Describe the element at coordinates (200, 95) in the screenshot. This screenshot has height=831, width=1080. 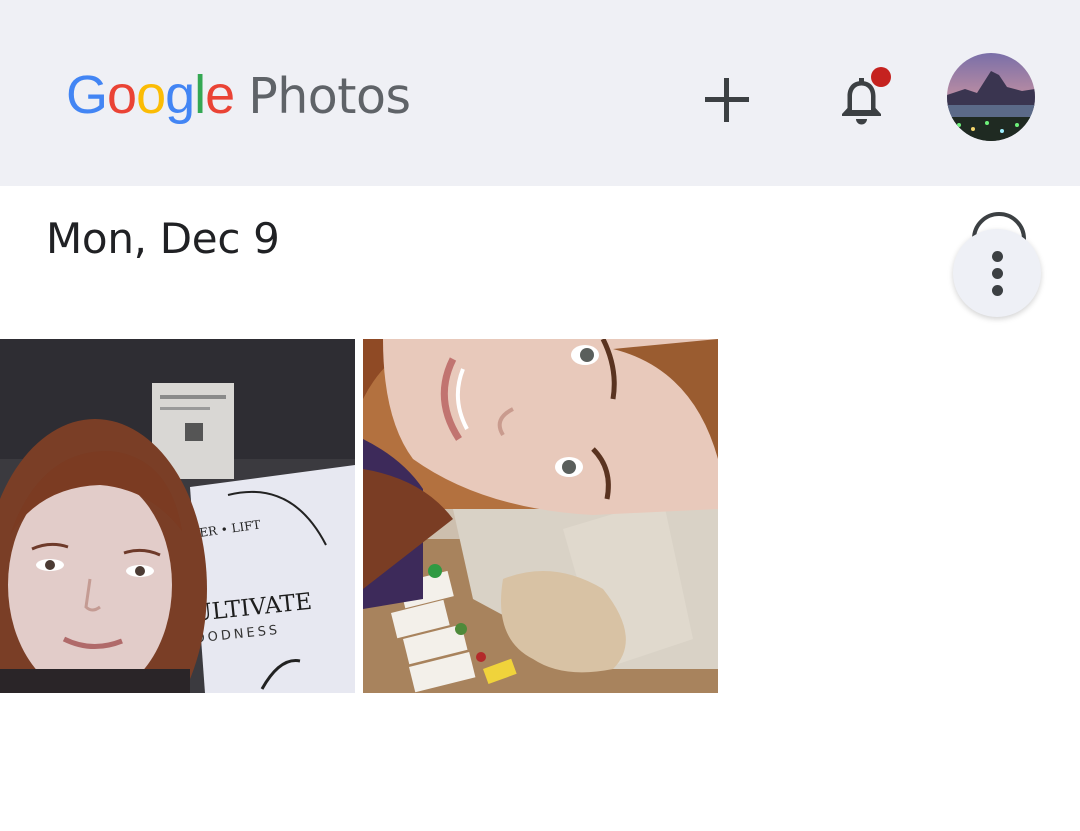
I see `logo-letter: l` at that location.